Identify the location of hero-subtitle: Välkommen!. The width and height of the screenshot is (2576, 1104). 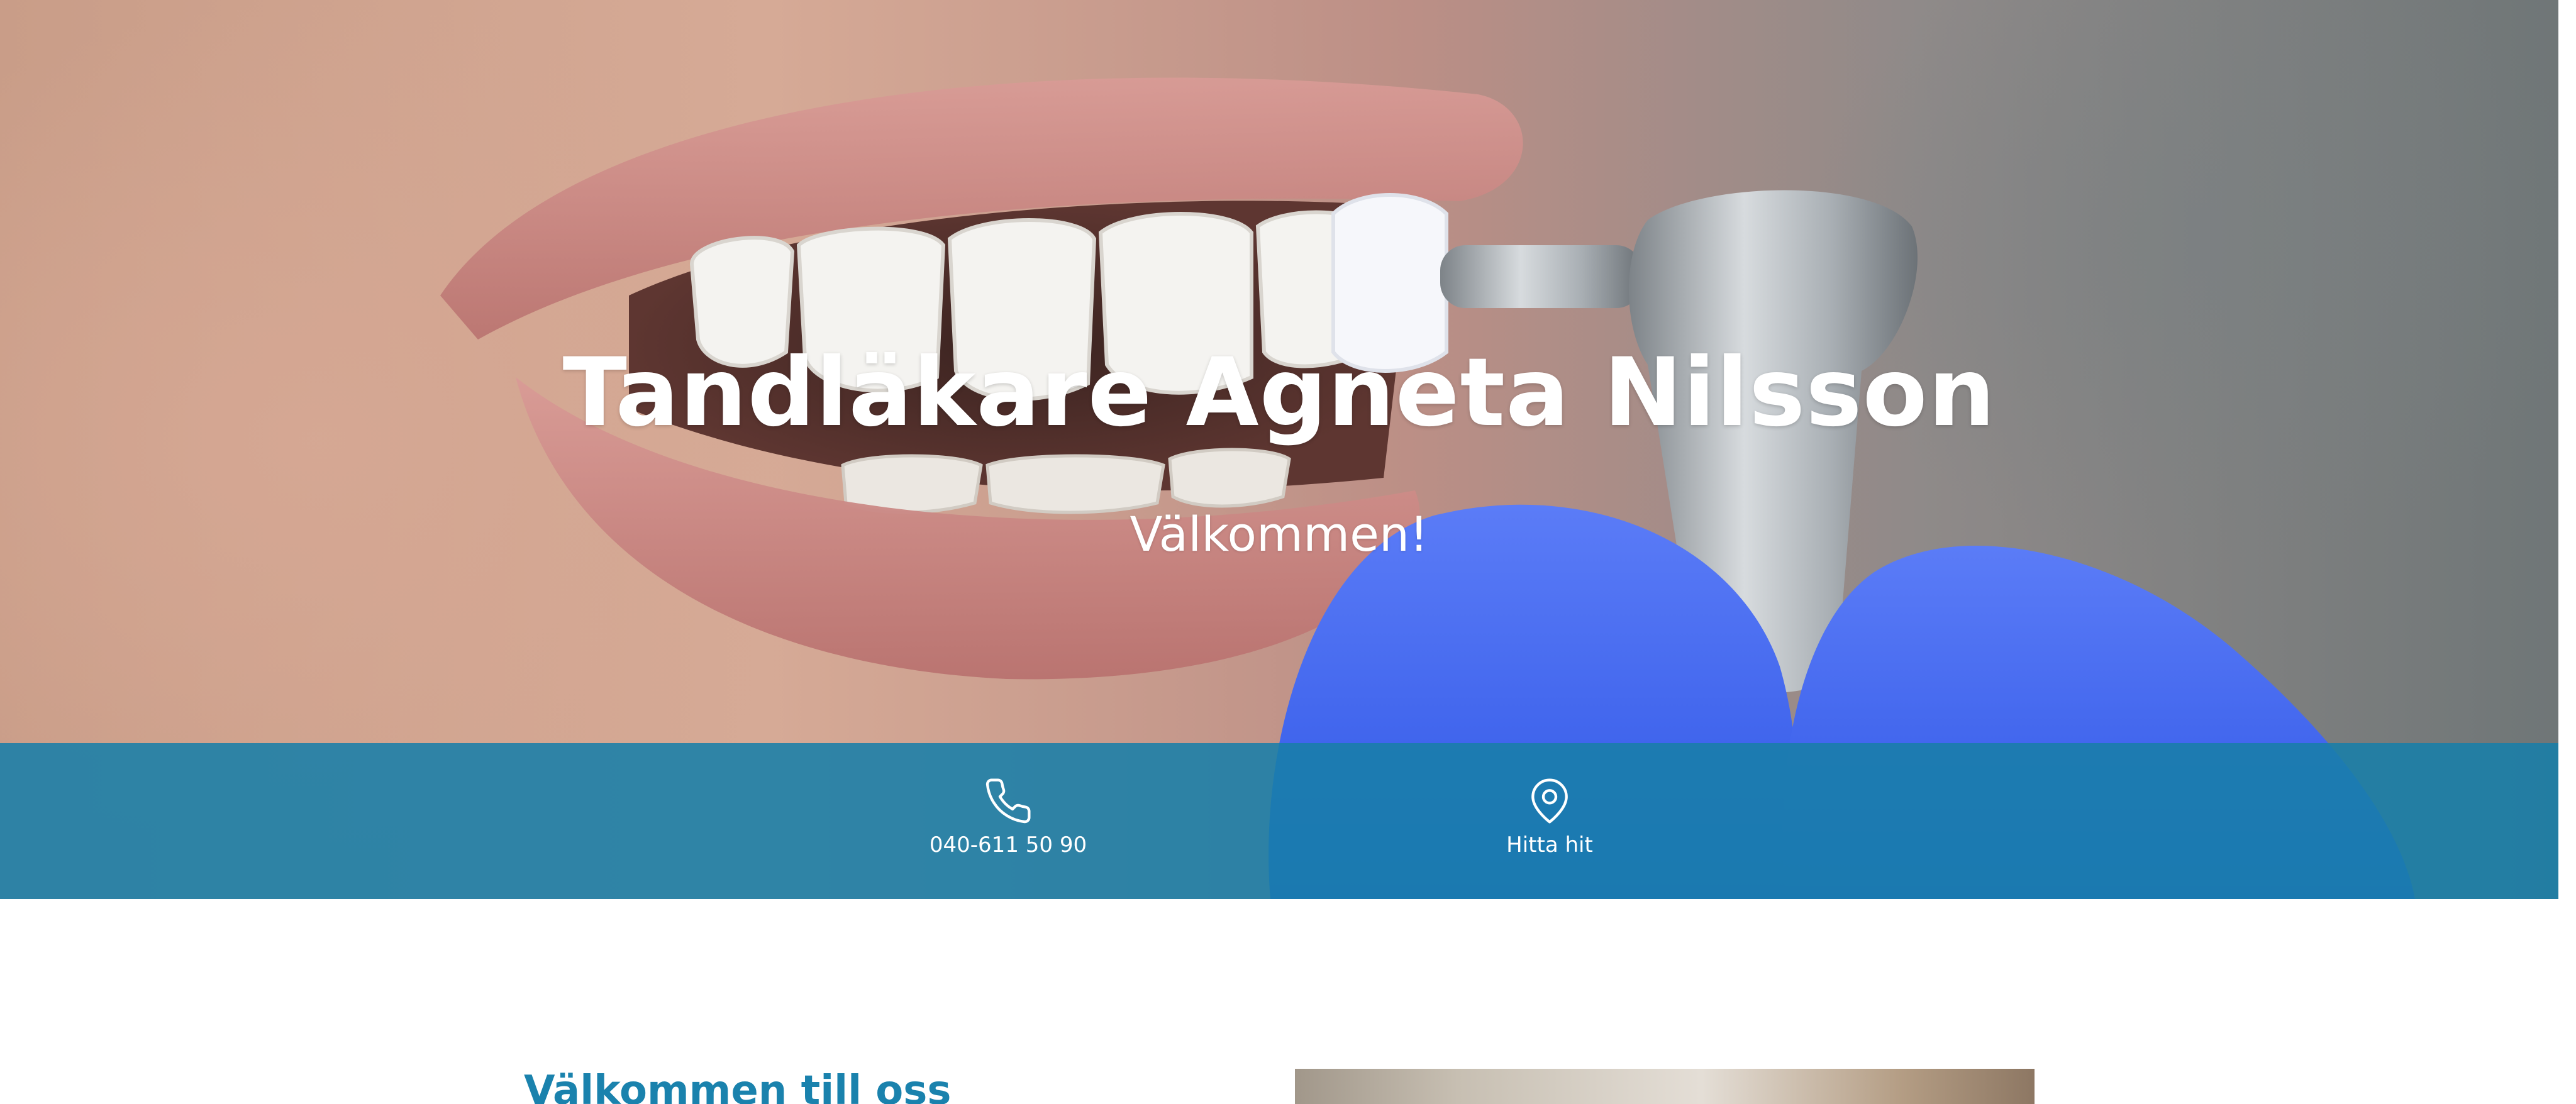
(1279, 534).